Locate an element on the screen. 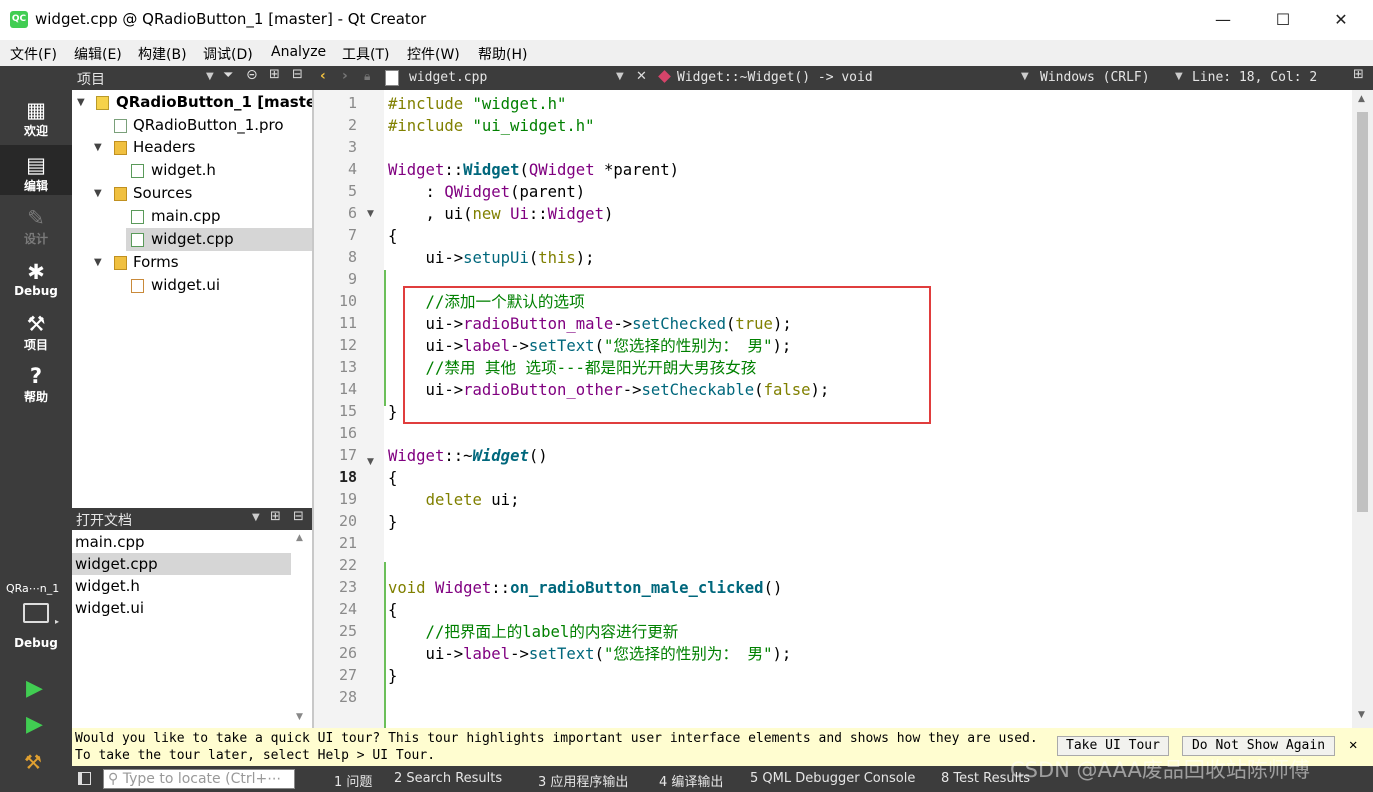 This screenshot has height=792, width=1373. panel-selector-dropdown-icon: ▼ is located at coordinates (210, 76).